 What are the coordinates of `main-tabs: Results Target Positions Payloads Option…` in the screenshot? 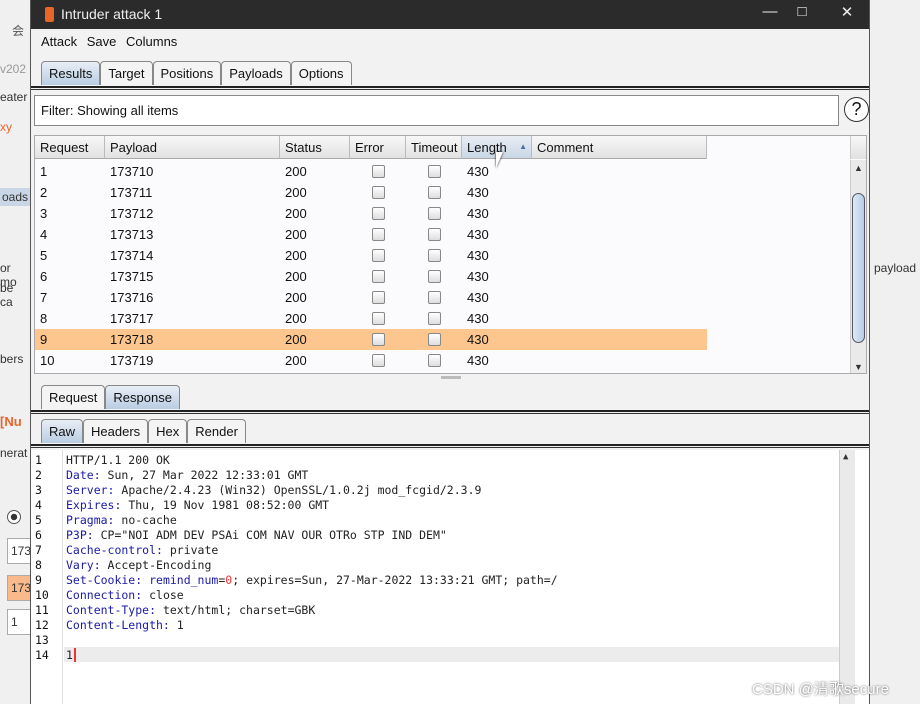 It's located at (196, 73).